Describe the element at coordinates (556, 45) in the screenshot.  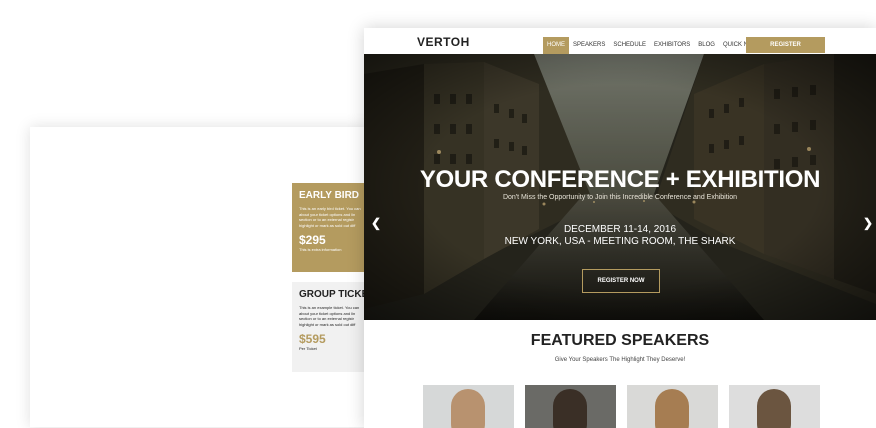
I see `nav-item-home: HOME` at that location.